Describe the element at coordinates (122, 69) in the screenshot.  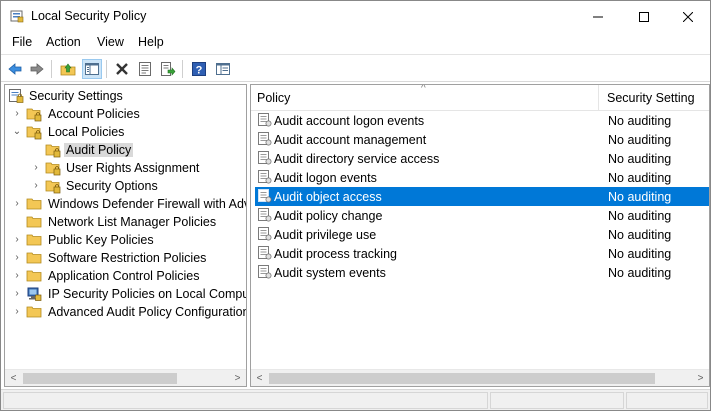
I see `delete-button` at that location.